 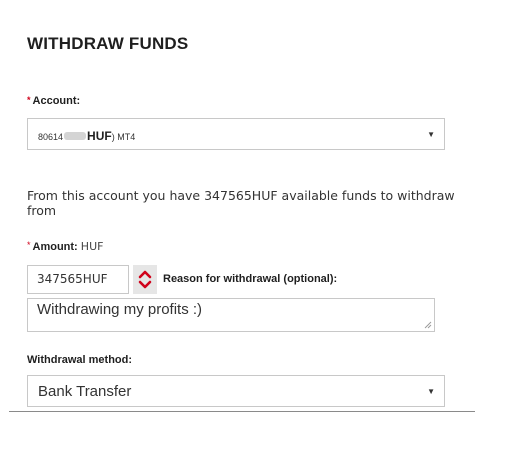 I want to click on amount-currency: HUF, so click(x=92, y=246).